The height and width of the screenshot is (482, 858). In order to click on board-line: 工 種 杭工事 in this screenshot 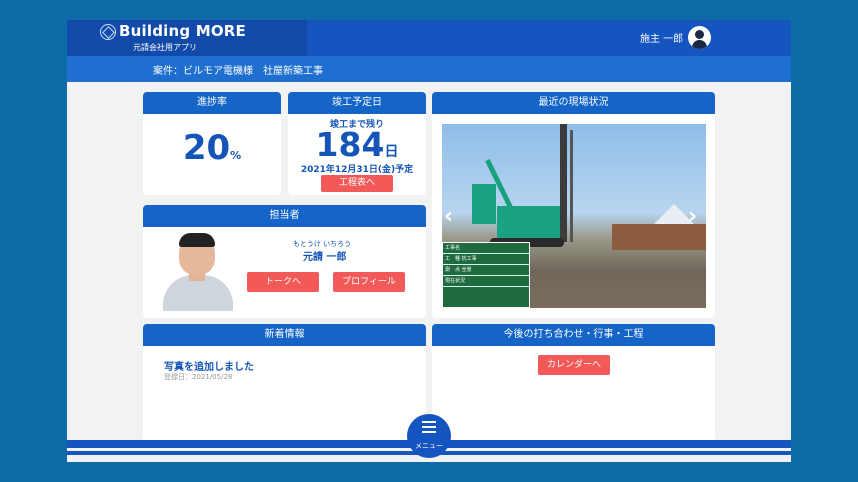, I will do `click(486, 259)`.